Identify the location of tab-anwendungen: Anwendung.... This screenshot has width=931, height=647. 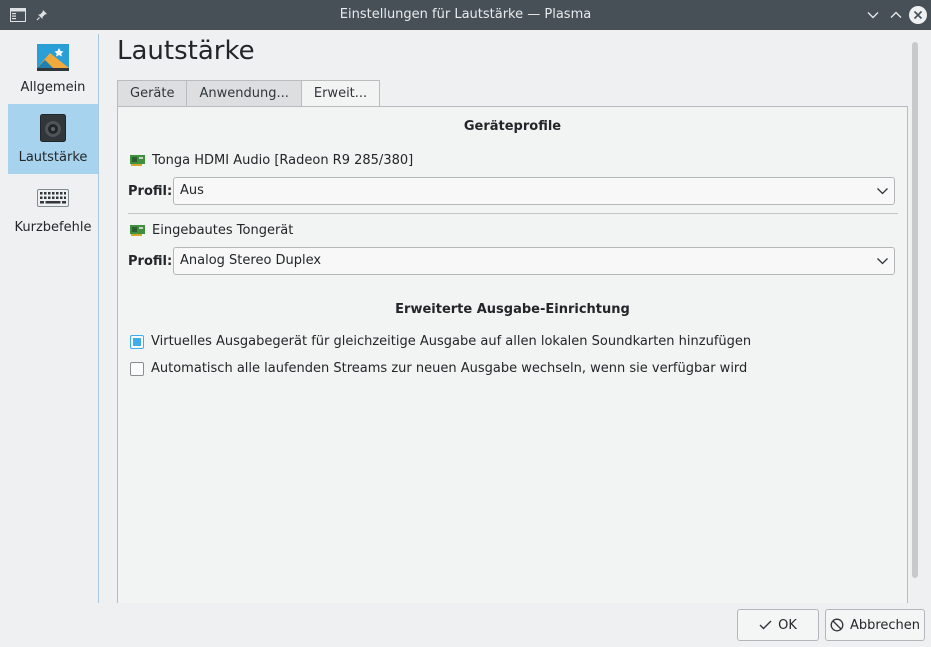
(244, 93).